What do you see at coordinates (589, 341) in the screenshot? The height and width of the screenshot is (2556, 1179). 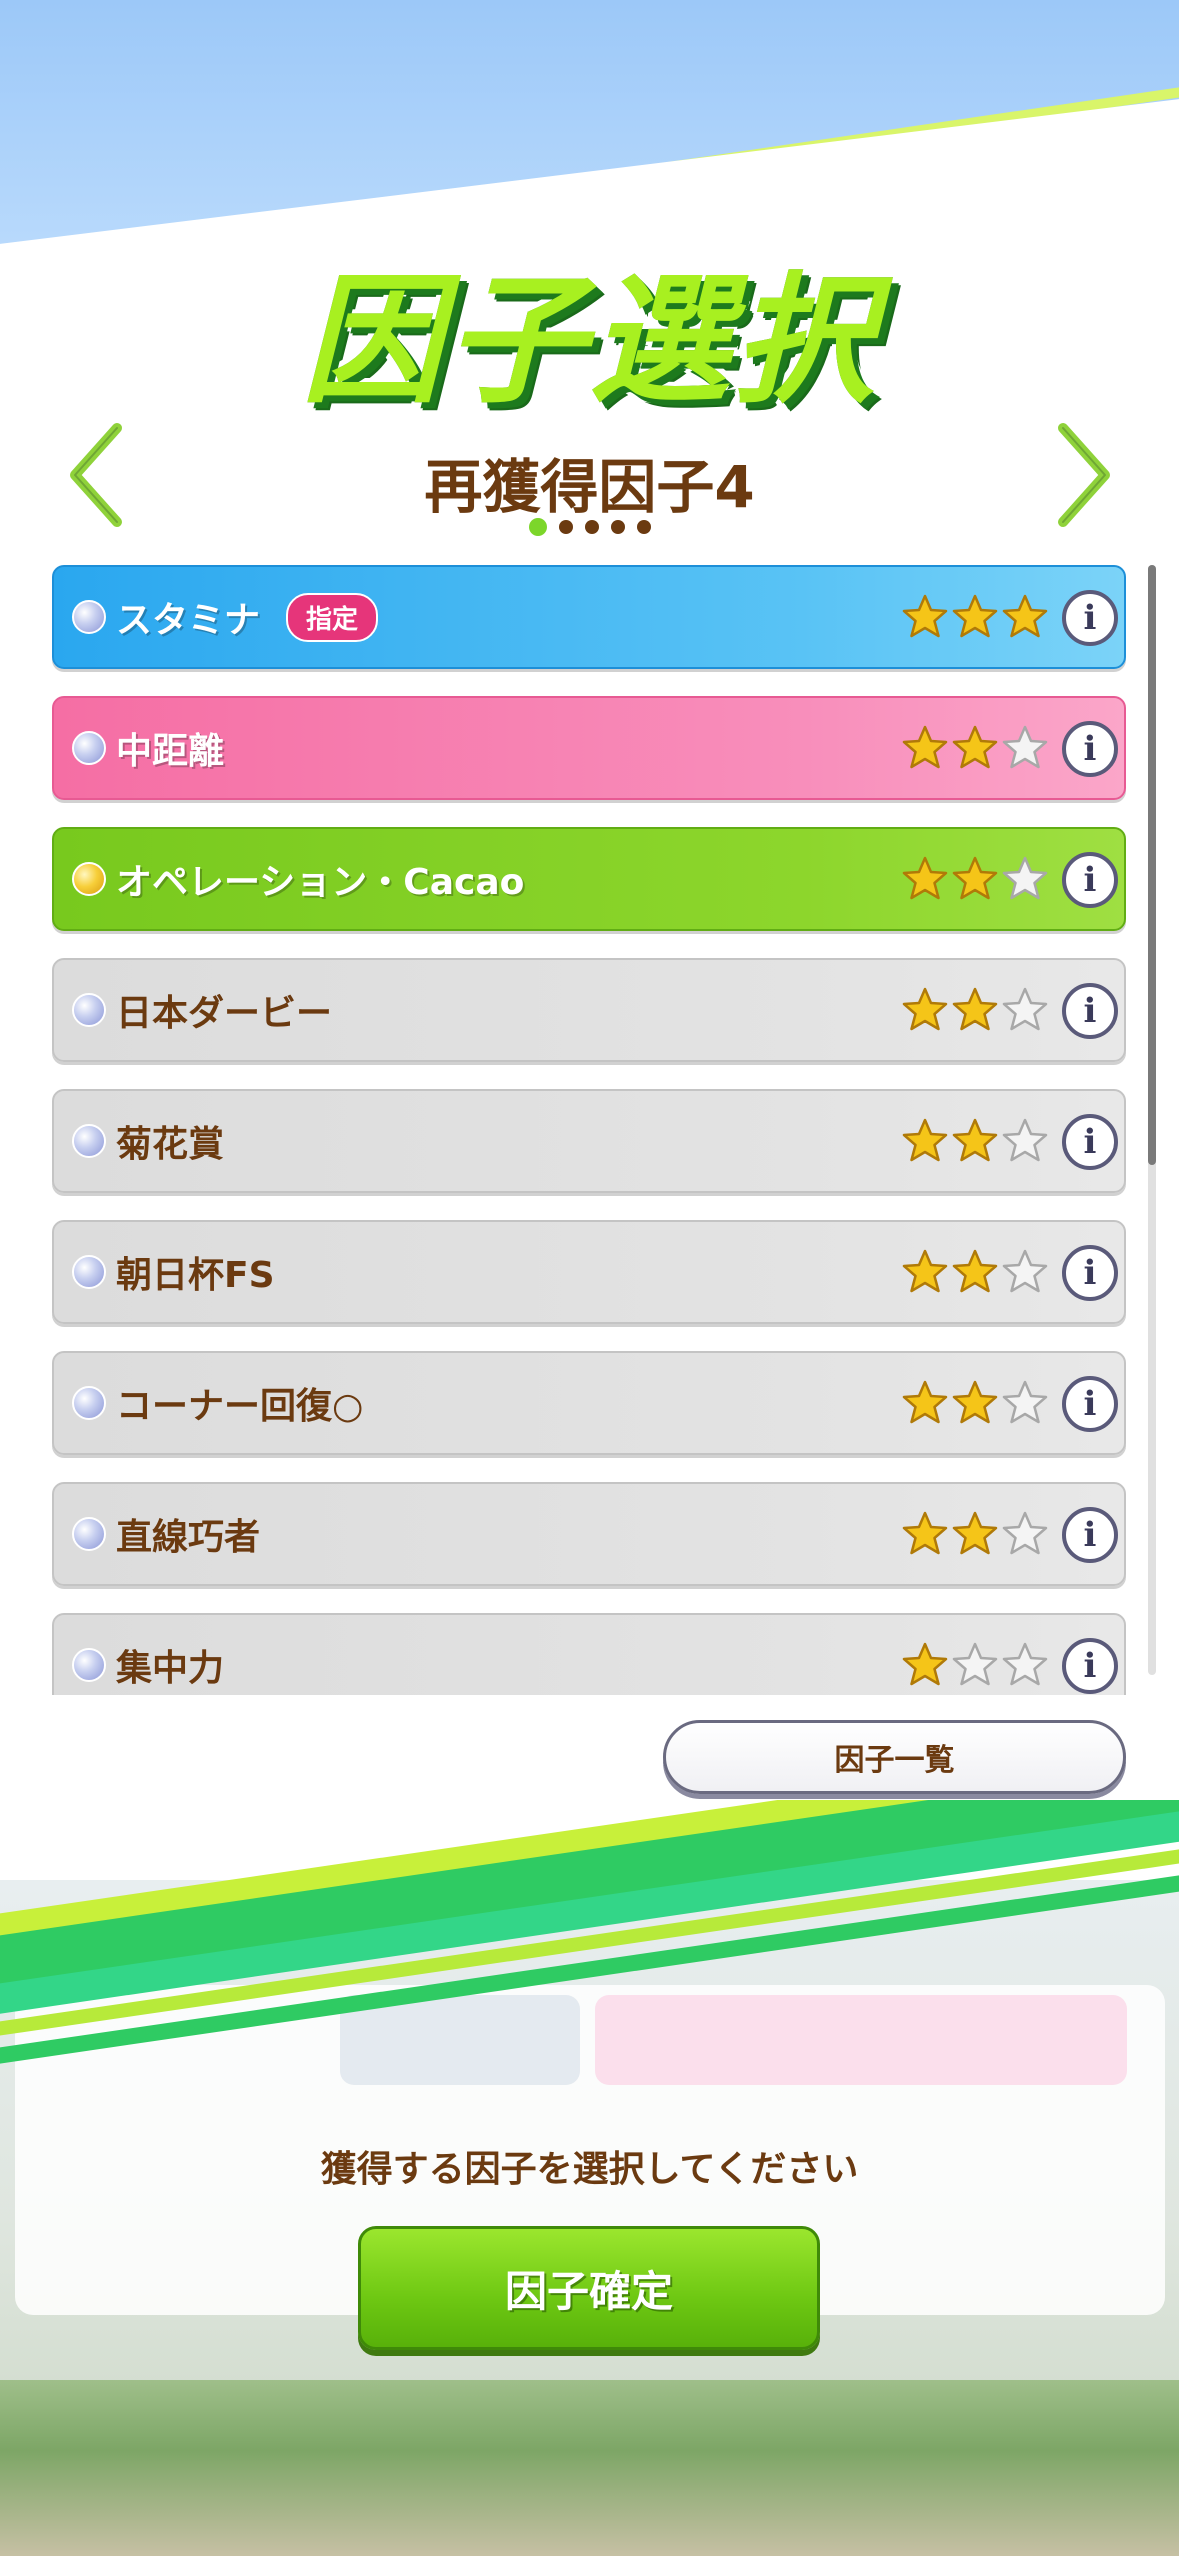 I see `page-title: 因子選択` at bounding box center [589, 341].